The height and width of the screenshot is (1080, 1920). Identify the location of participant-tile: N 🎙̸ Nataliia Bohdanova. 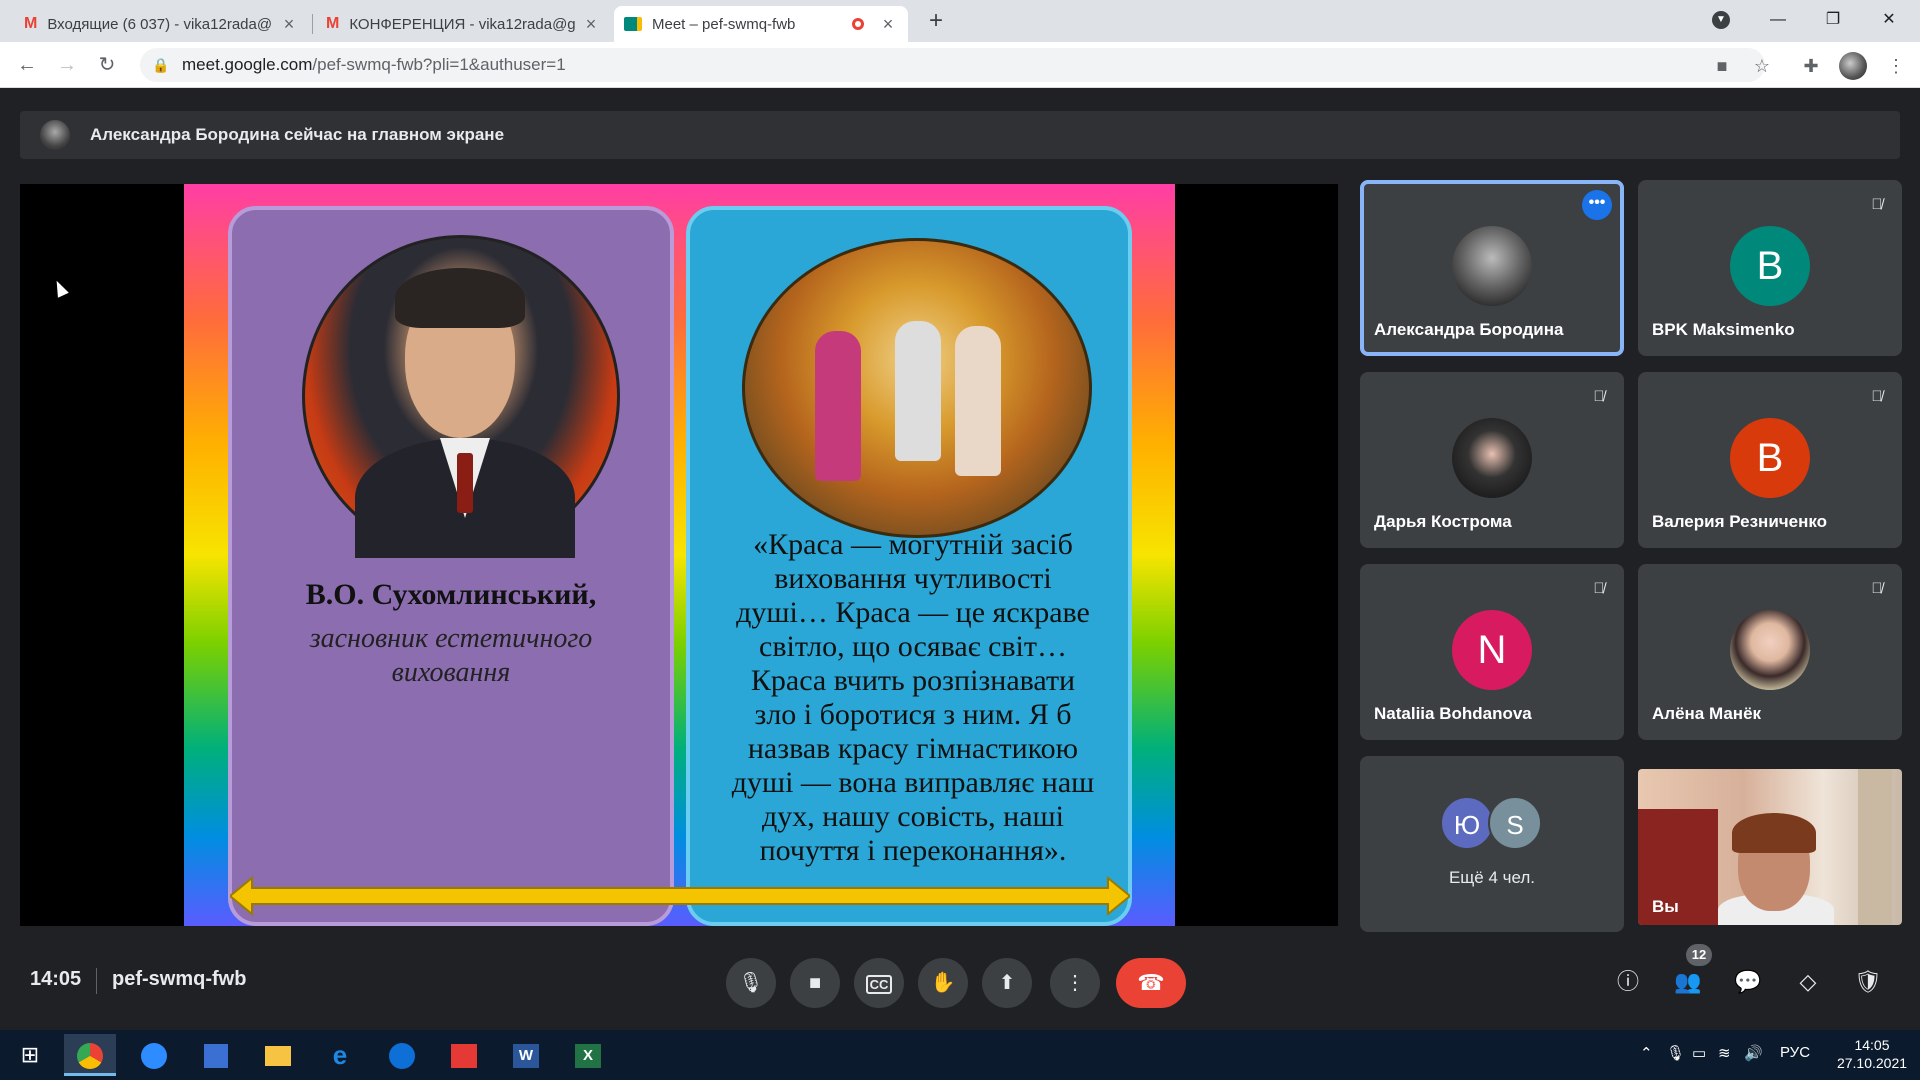
(1492, 652).